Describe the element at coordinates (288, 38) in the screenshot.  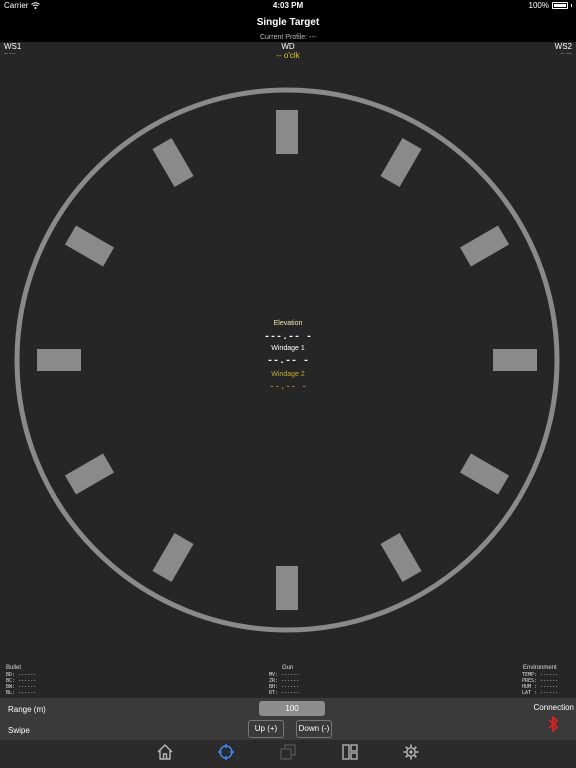
I see `current-profile: Current Profile: ---` at that location.